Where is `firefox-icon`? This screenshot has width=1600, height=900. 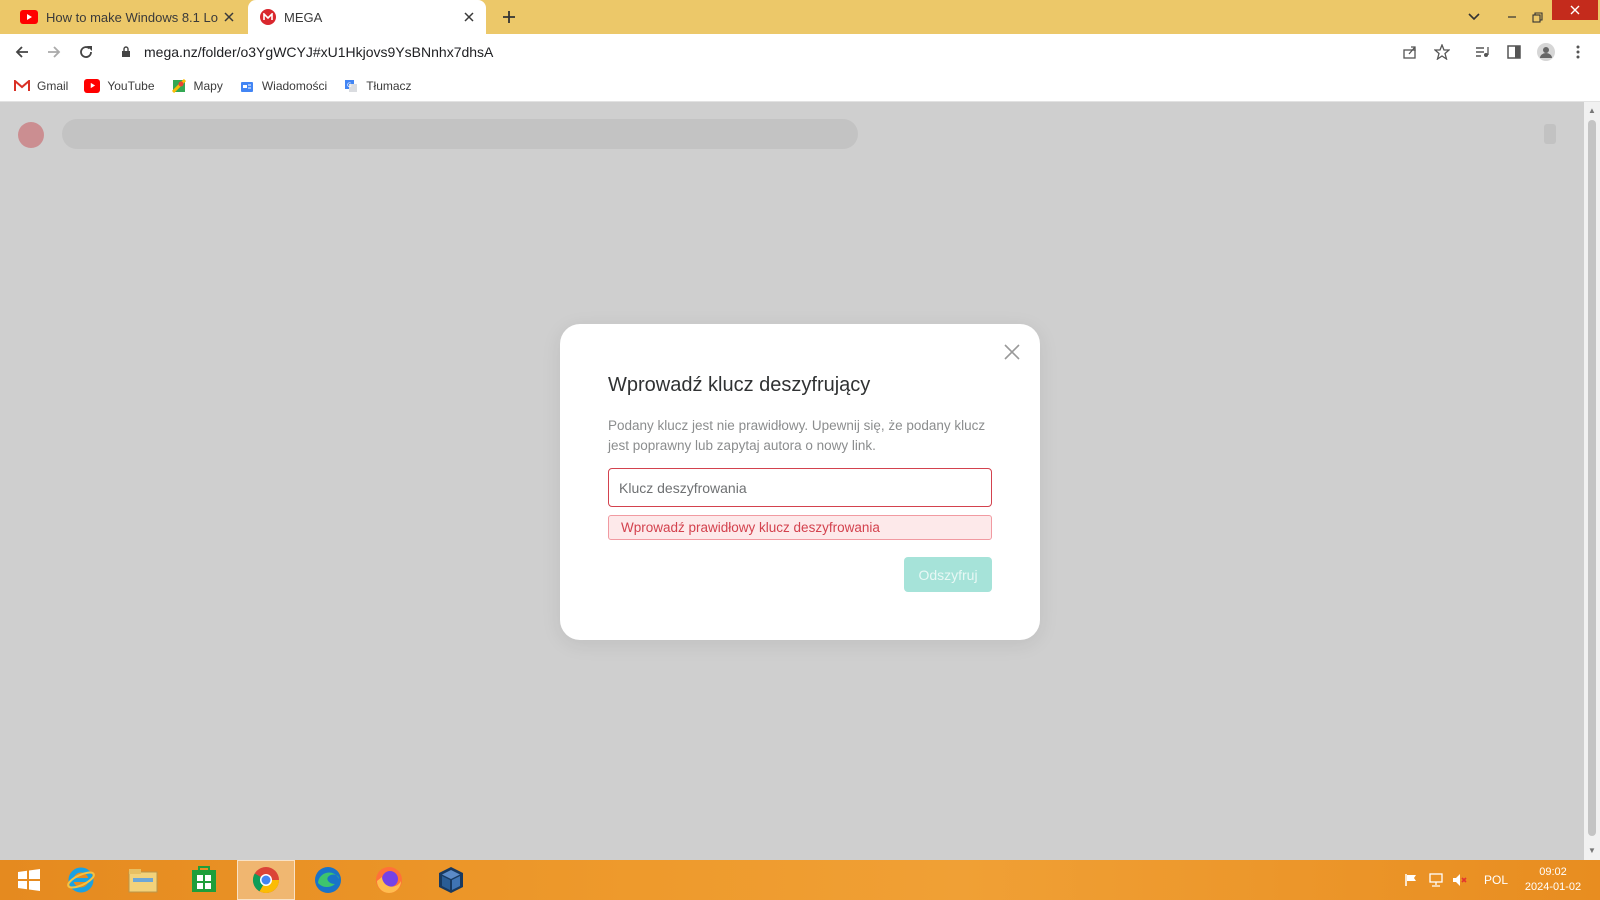
firefox-icon is located at coordinates (389, 880).